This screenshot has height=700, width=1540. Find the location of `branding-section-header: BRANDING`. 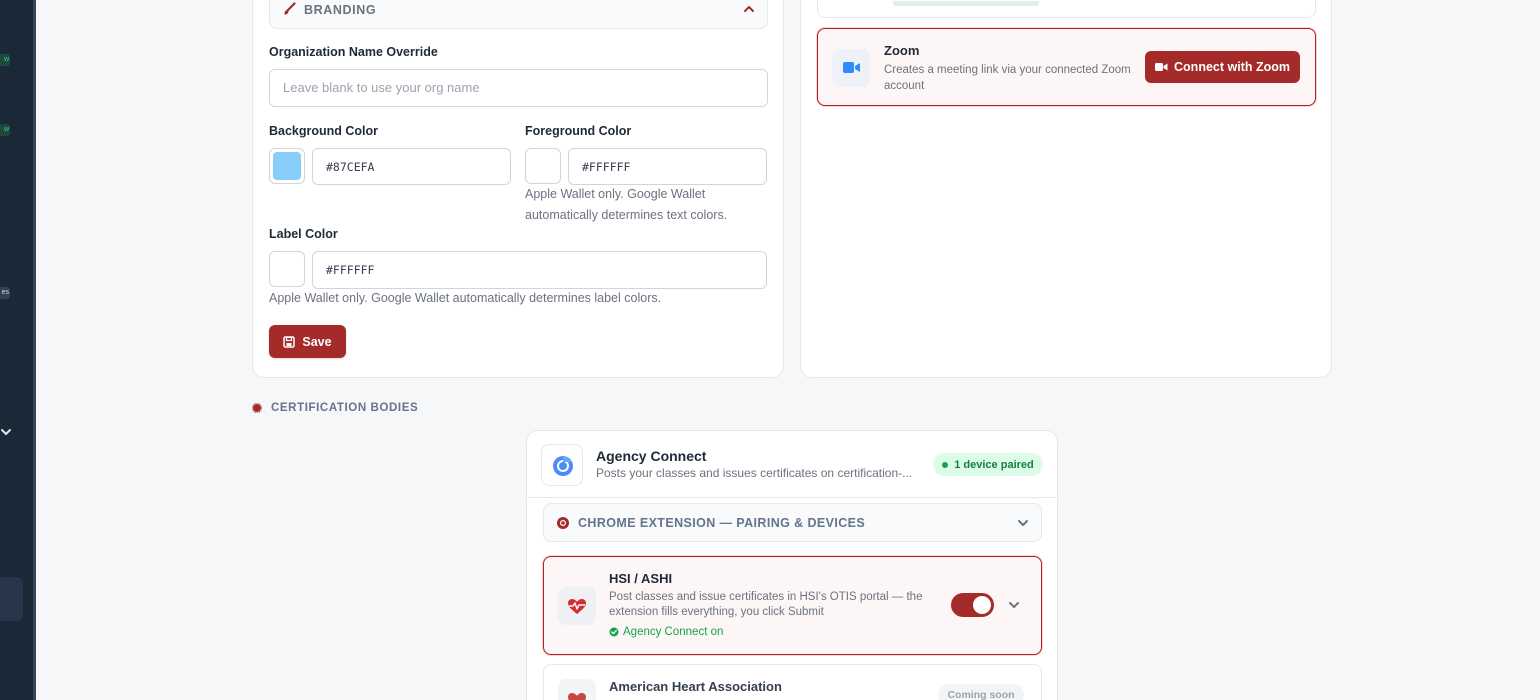

branding-section-header: BRANDING is located at coordinates (518, 14).